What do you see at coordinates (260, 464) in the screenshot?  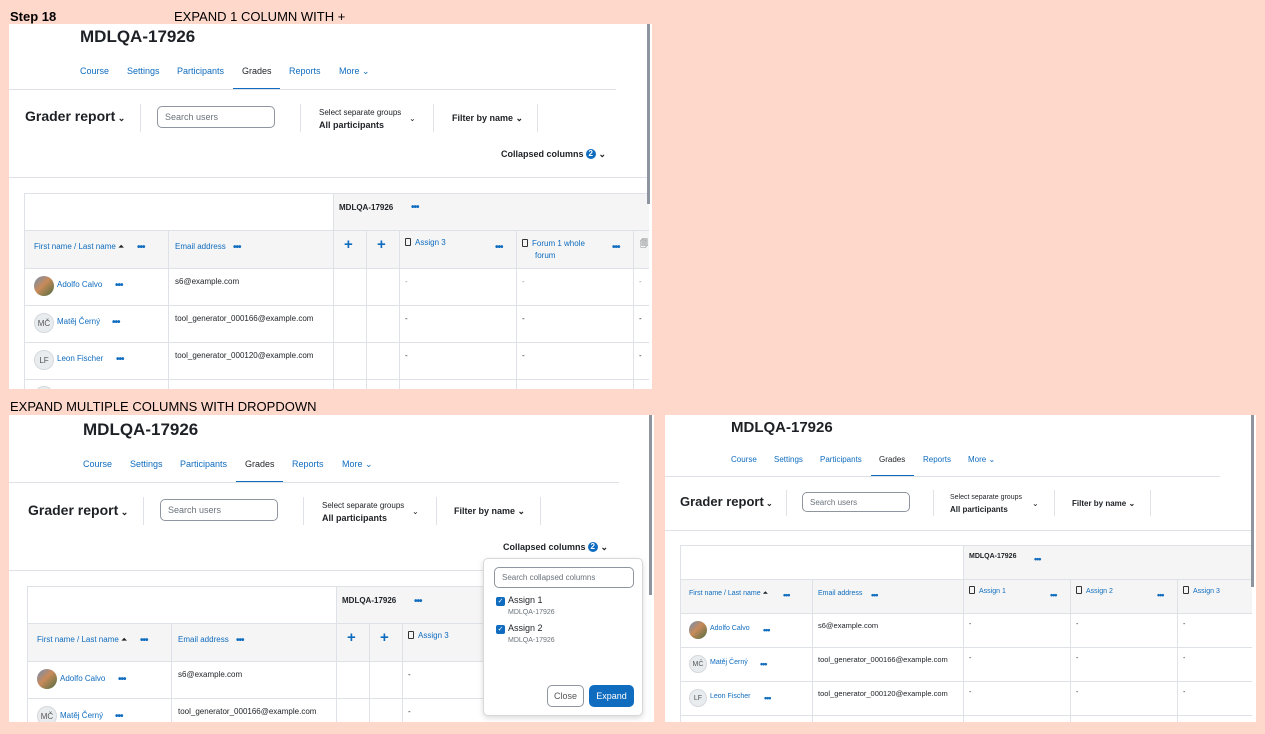 I see `nav-grades: Grades` at bounding box center [260, 464].